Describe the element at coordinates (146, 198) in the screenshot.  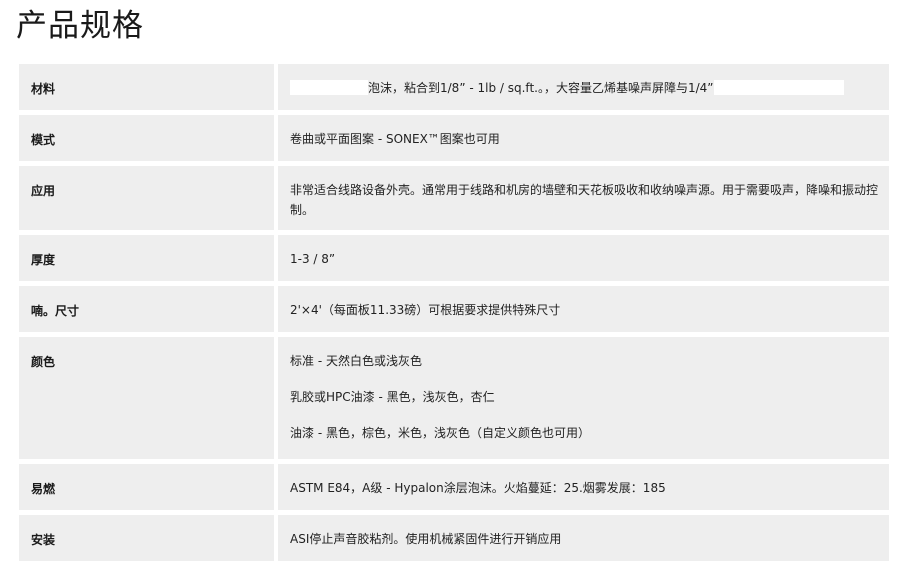
I see `spec-label: 应用` at that location.